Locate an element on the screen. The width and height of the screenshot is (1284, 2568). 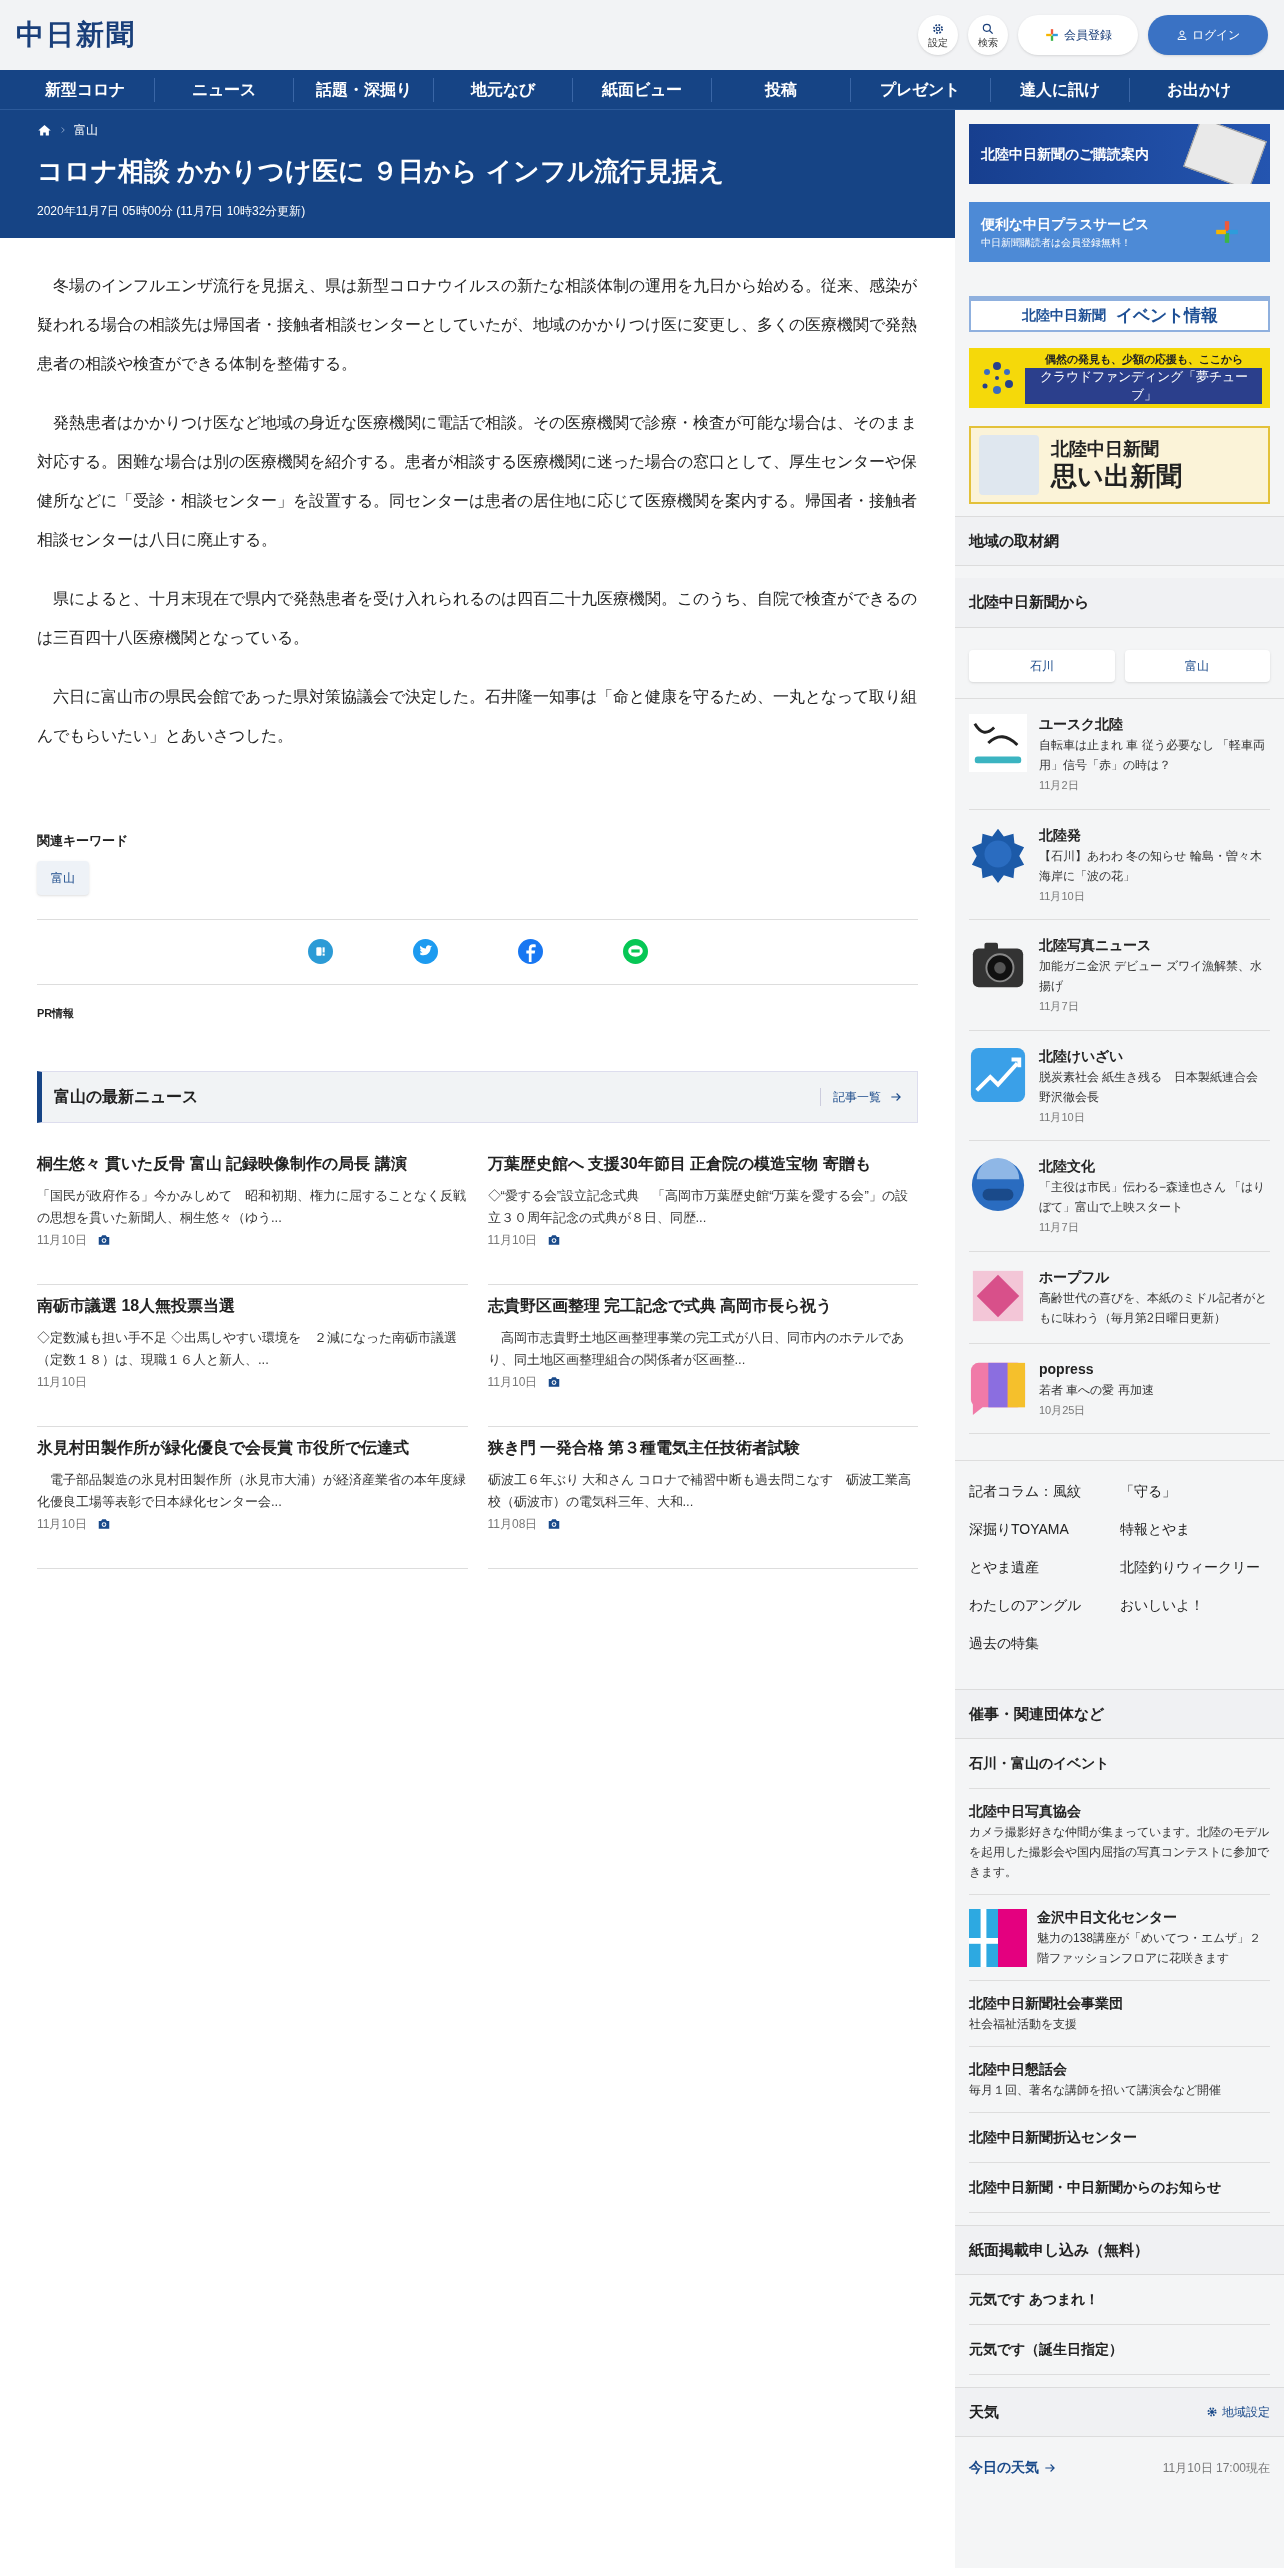
news-title: 南砺市議選 18人無投票当選 is located at coordinates (252, 1306).